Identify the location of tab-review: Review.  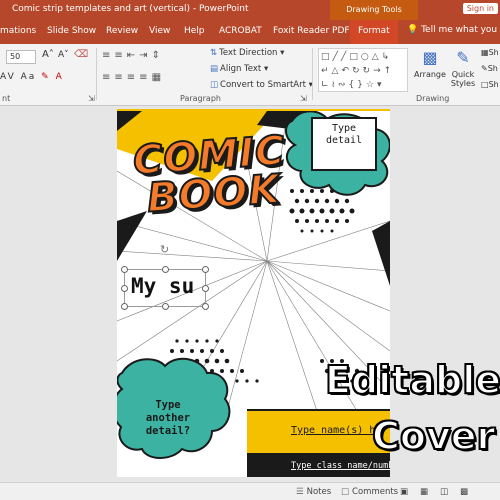
(122, 31).